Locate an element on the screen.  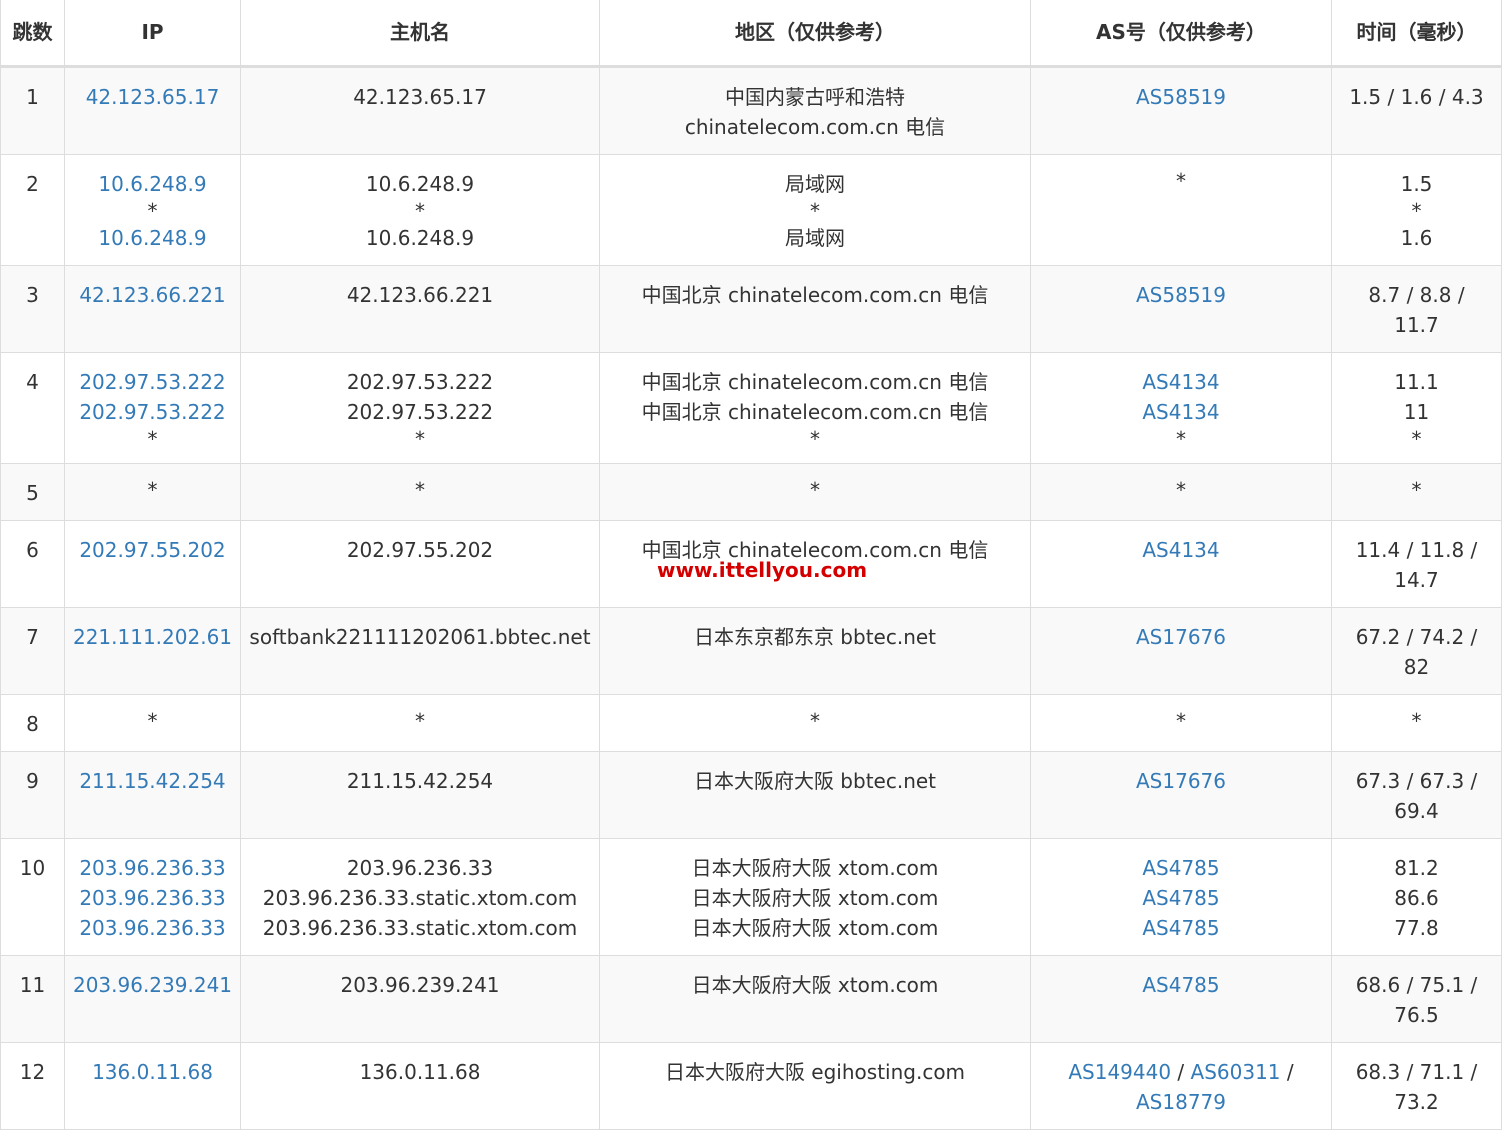
hop-cell: 8 is located at coordinates (32, 722).